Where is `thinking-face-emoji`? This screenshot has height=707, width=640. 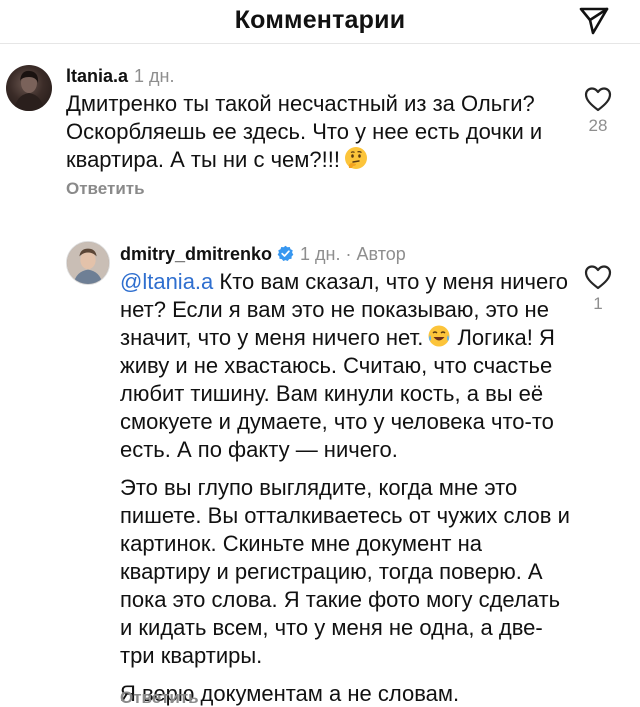
thinking-face-emoji is located at coordinates (355, 158).